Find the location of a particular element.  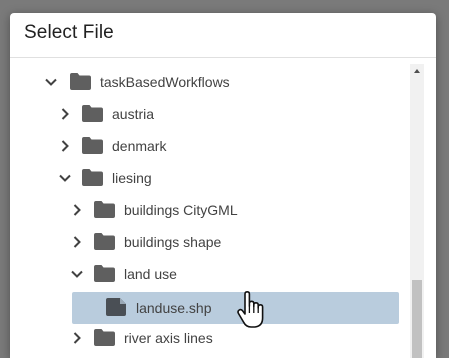

tree-item-buildings-citygml: buildings CityGML is located at coordinates (210, 210).